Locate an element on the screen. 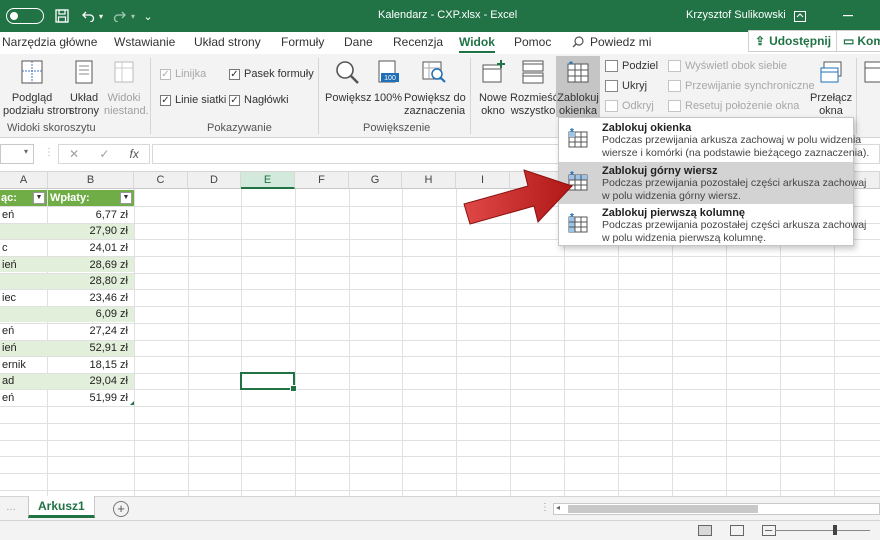 The image size is (880, 540). hide-button: Ukryj is located at coordinates (626, 86).